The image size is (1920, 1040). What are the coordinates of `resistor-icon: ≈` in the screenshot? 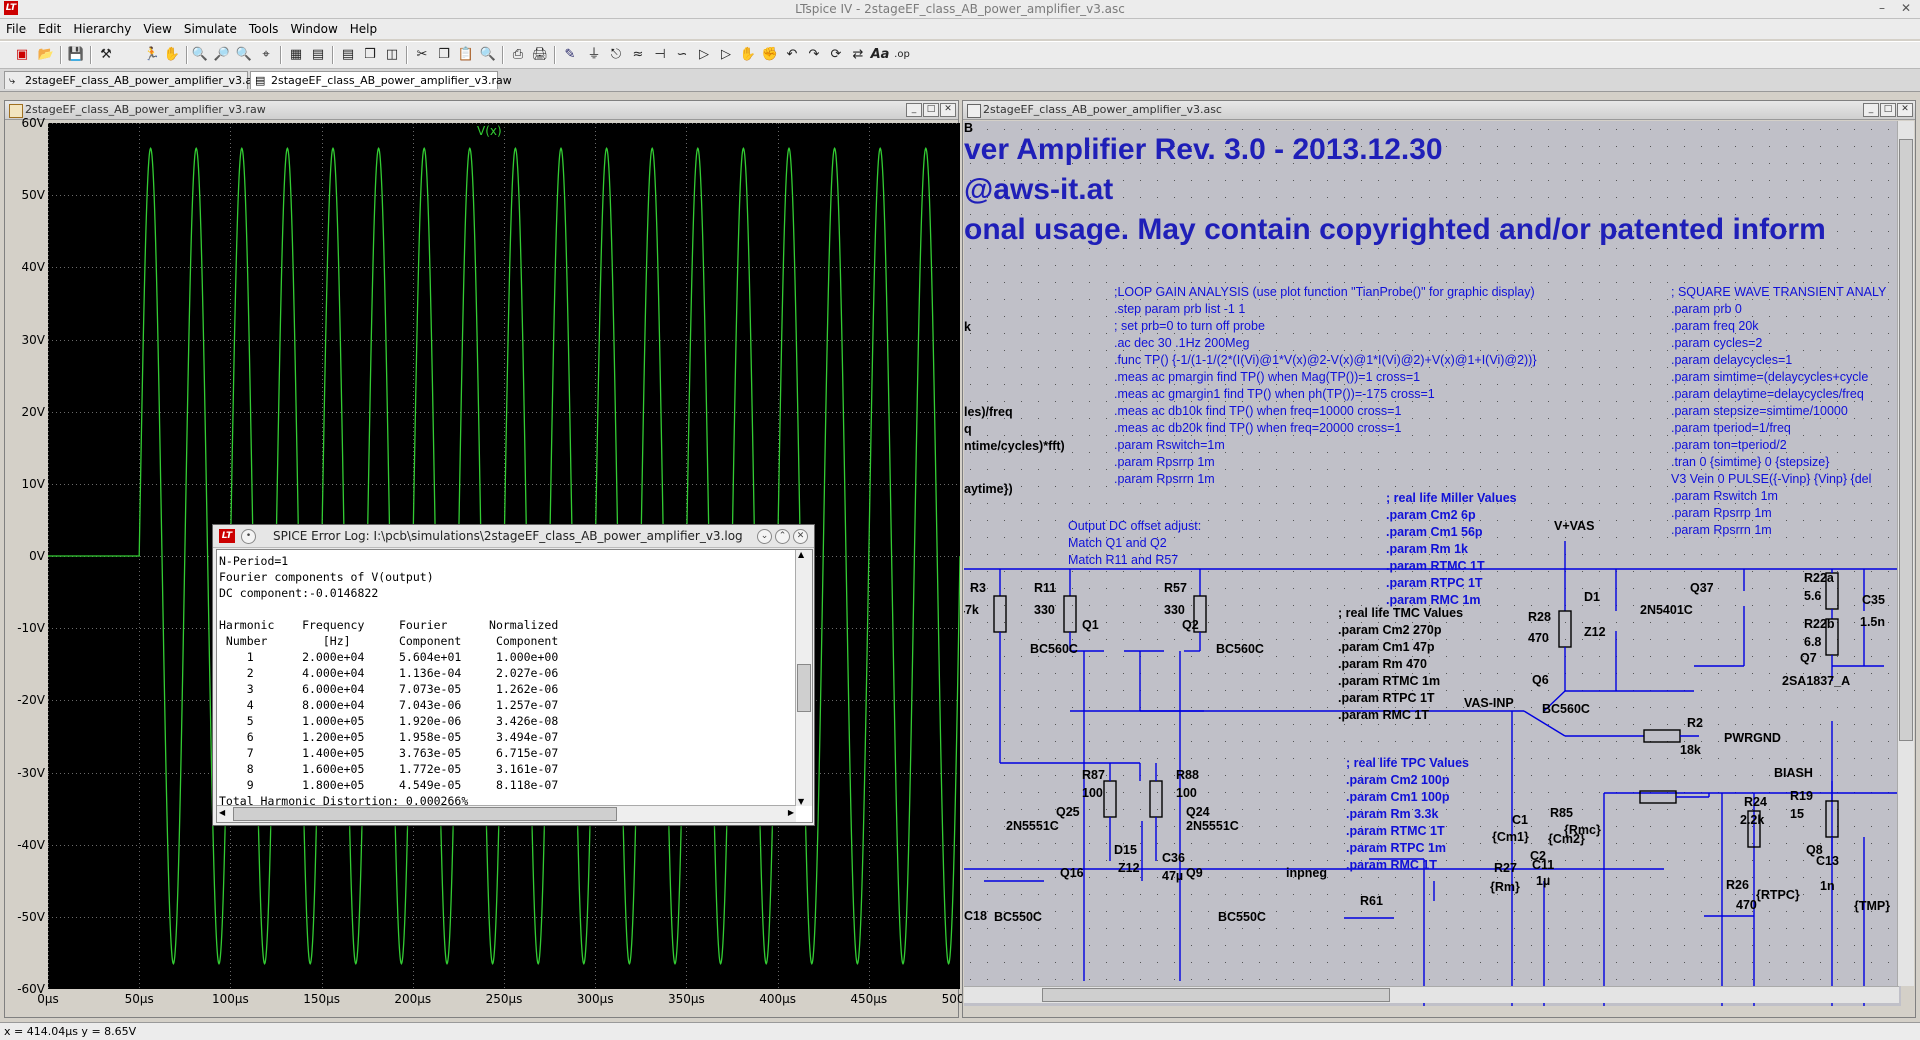 It's located at (638, 55).